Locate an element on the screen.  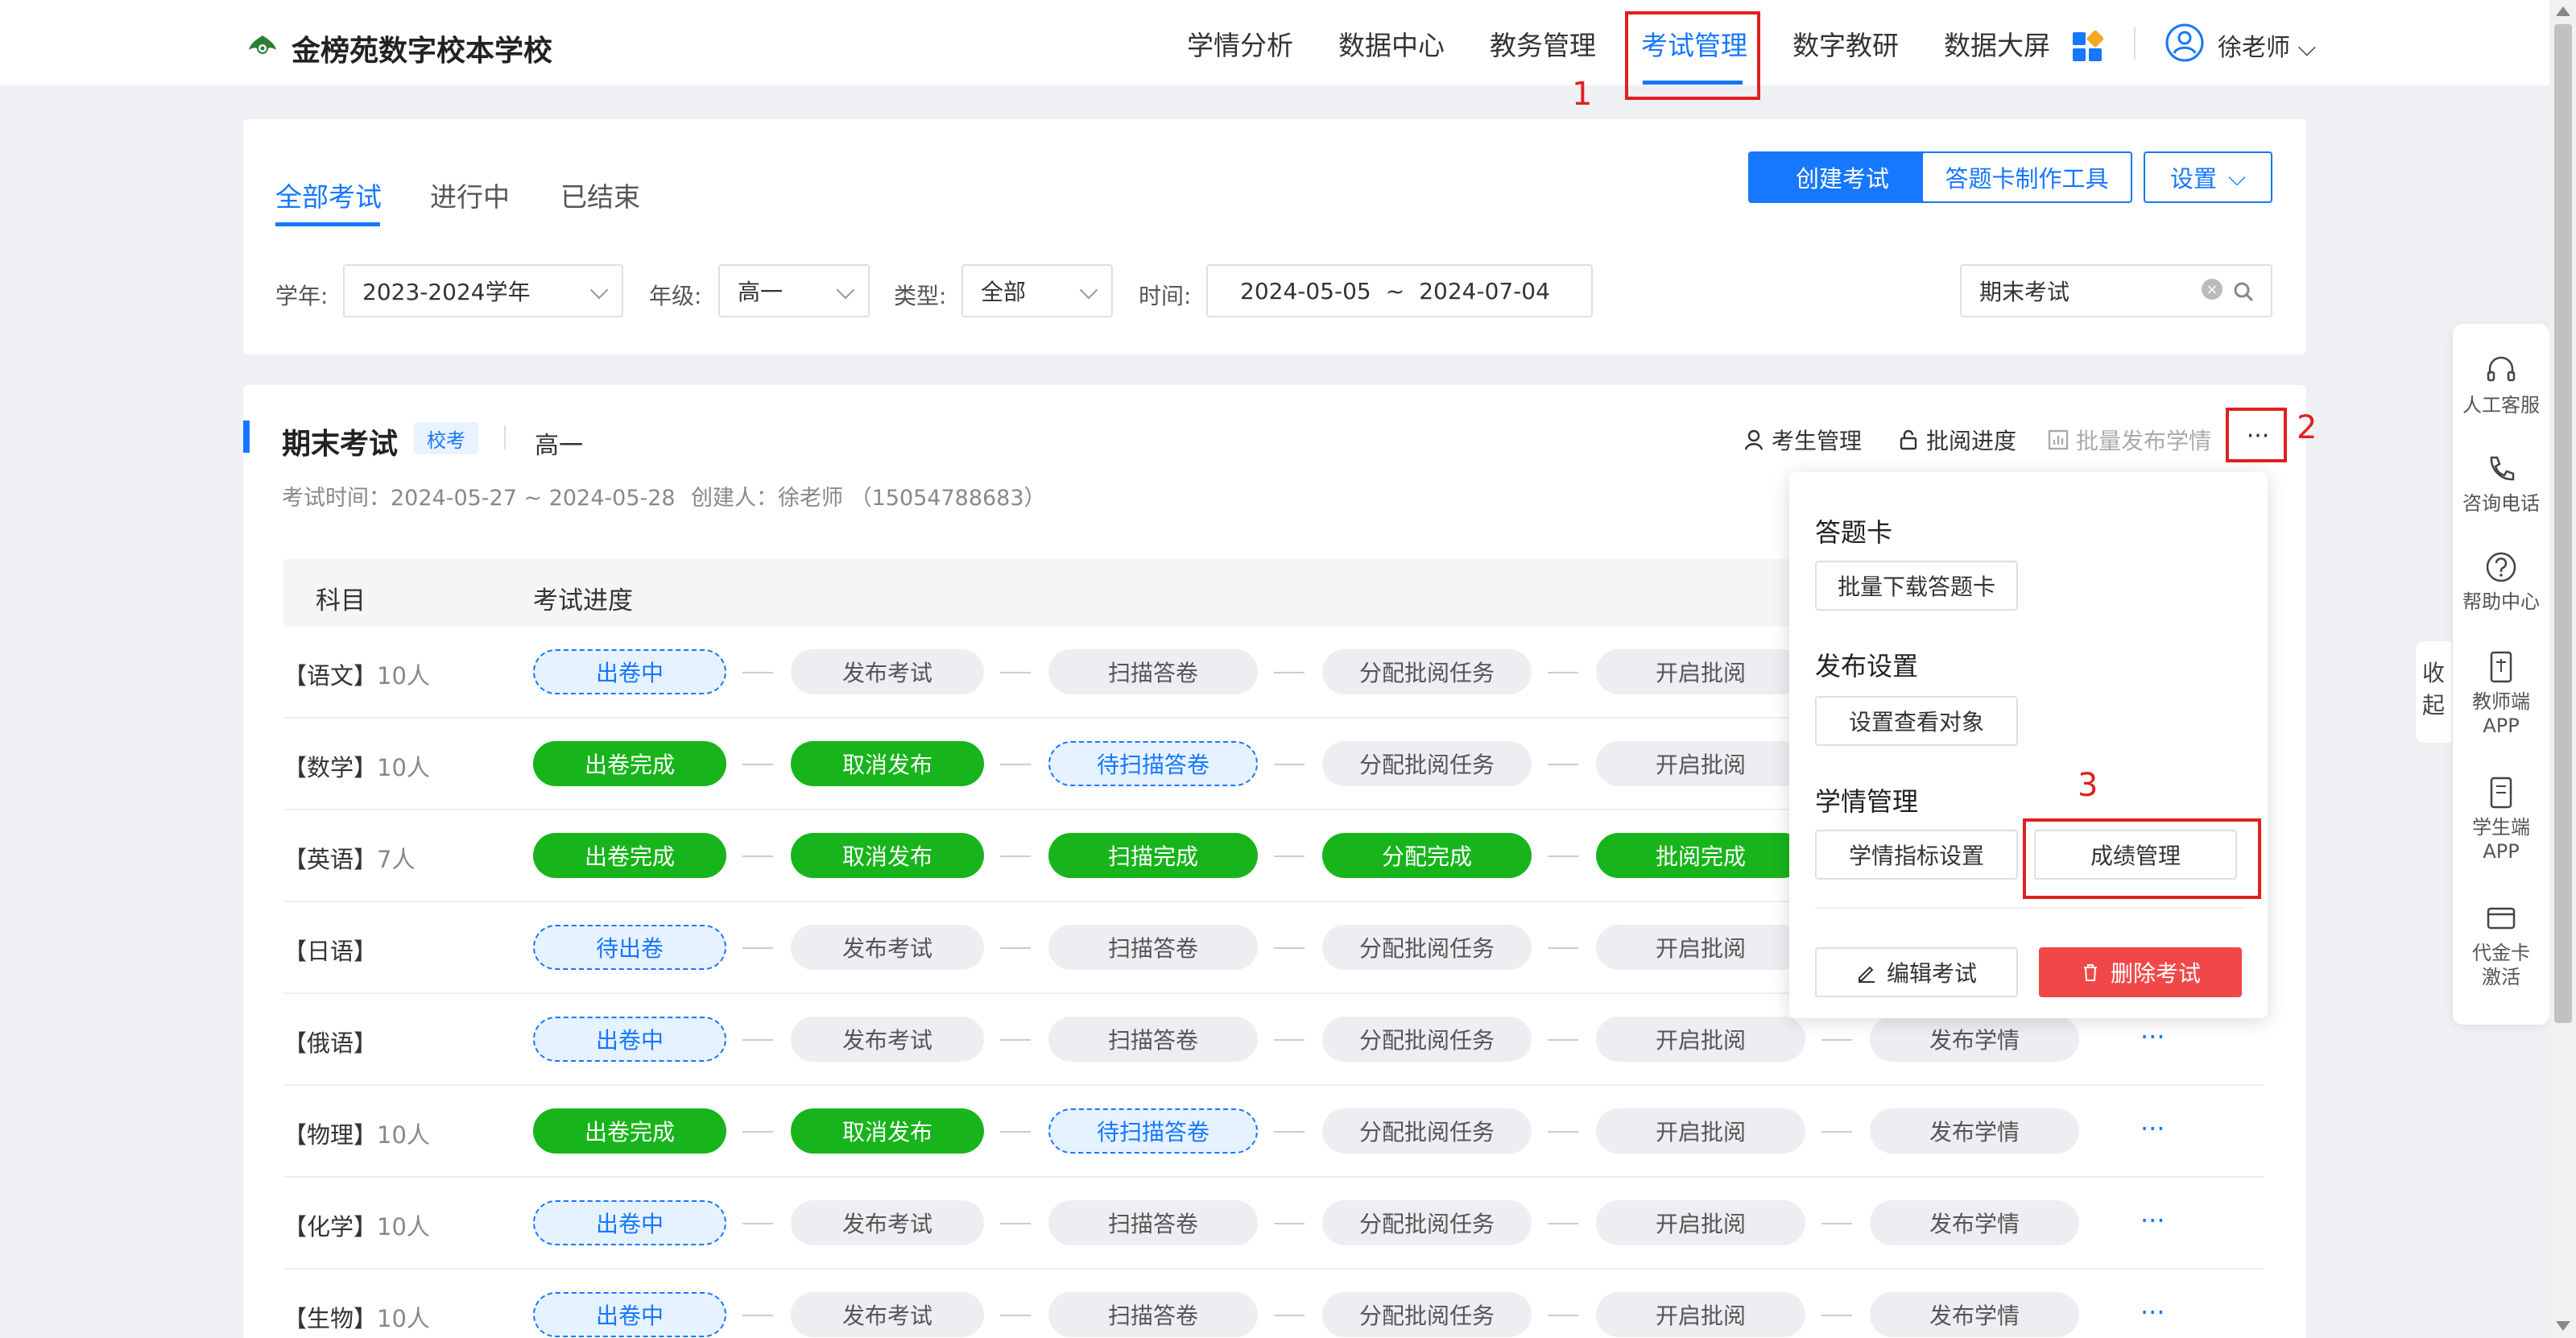
side-item-help: 帮助中心 is located at coordinates (2501, 581).